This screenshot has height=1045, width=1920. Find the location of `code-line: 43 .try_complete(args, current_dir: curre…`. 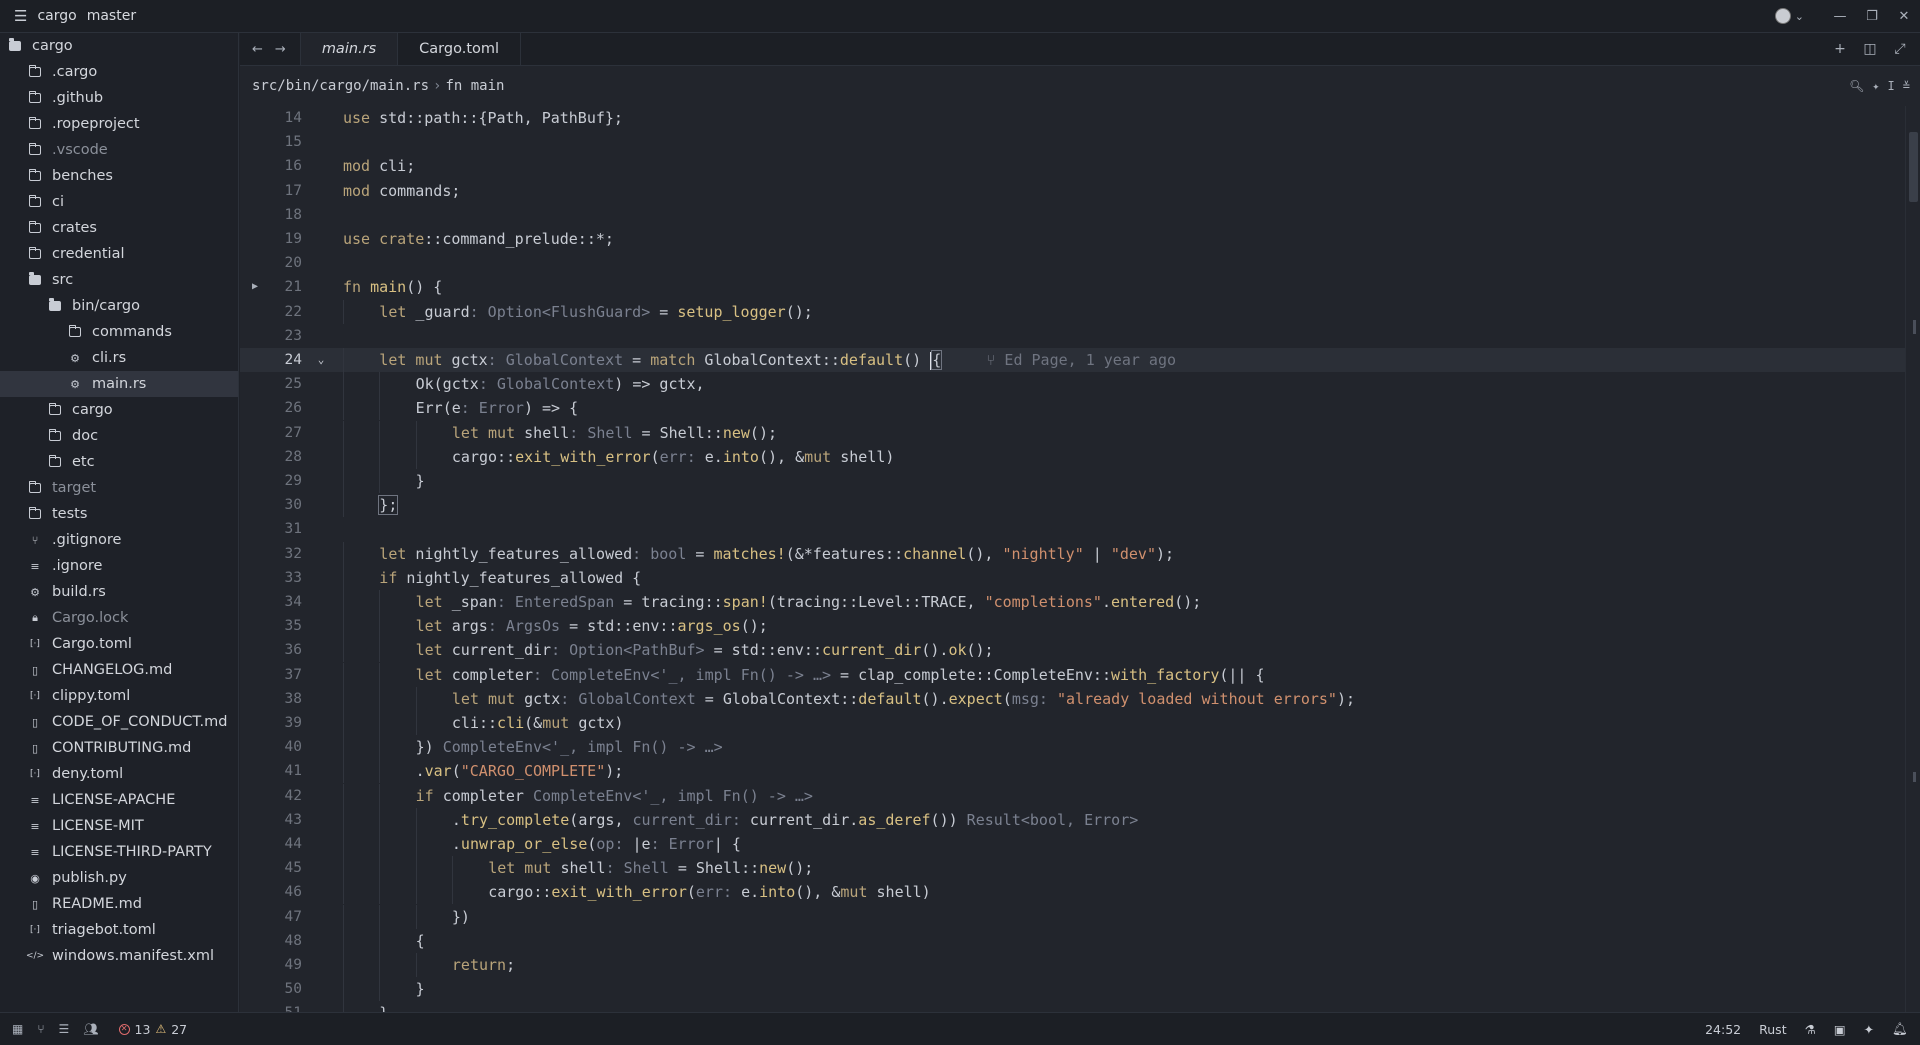

code-line: 43 .try_complete(args, current_dir: curre… is located at coordinates (1072, 819).